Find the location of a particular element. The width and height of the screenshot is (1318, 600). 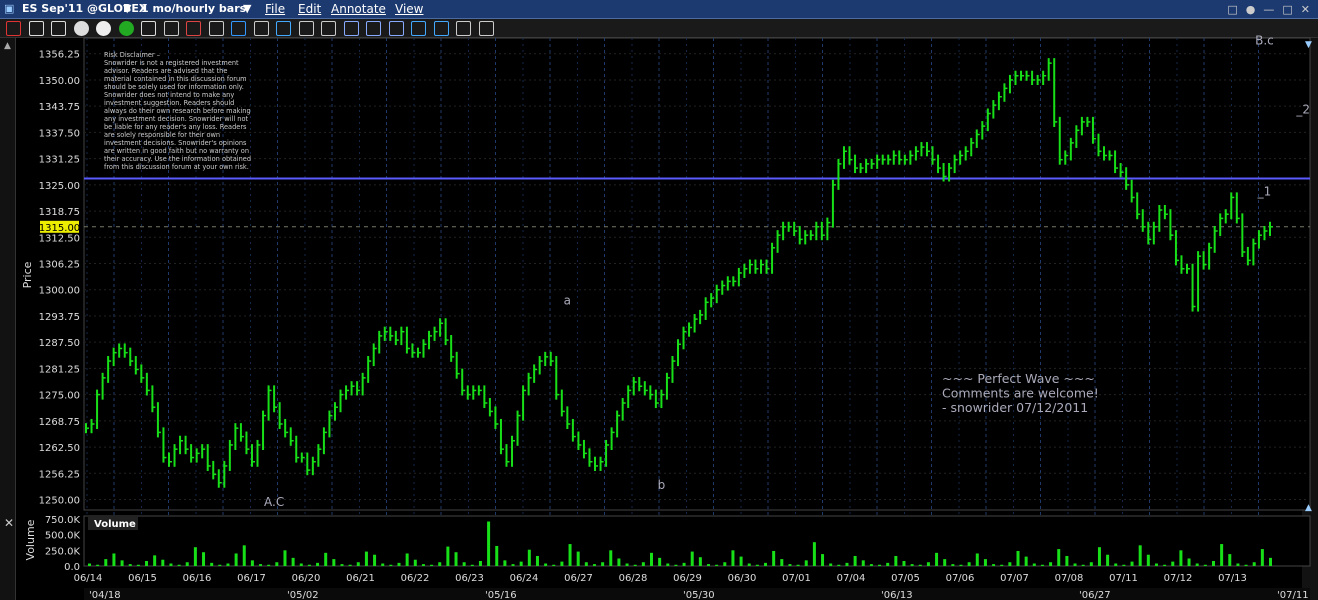

x-tick-label: 07/05 is located at coordinates (905, 578).